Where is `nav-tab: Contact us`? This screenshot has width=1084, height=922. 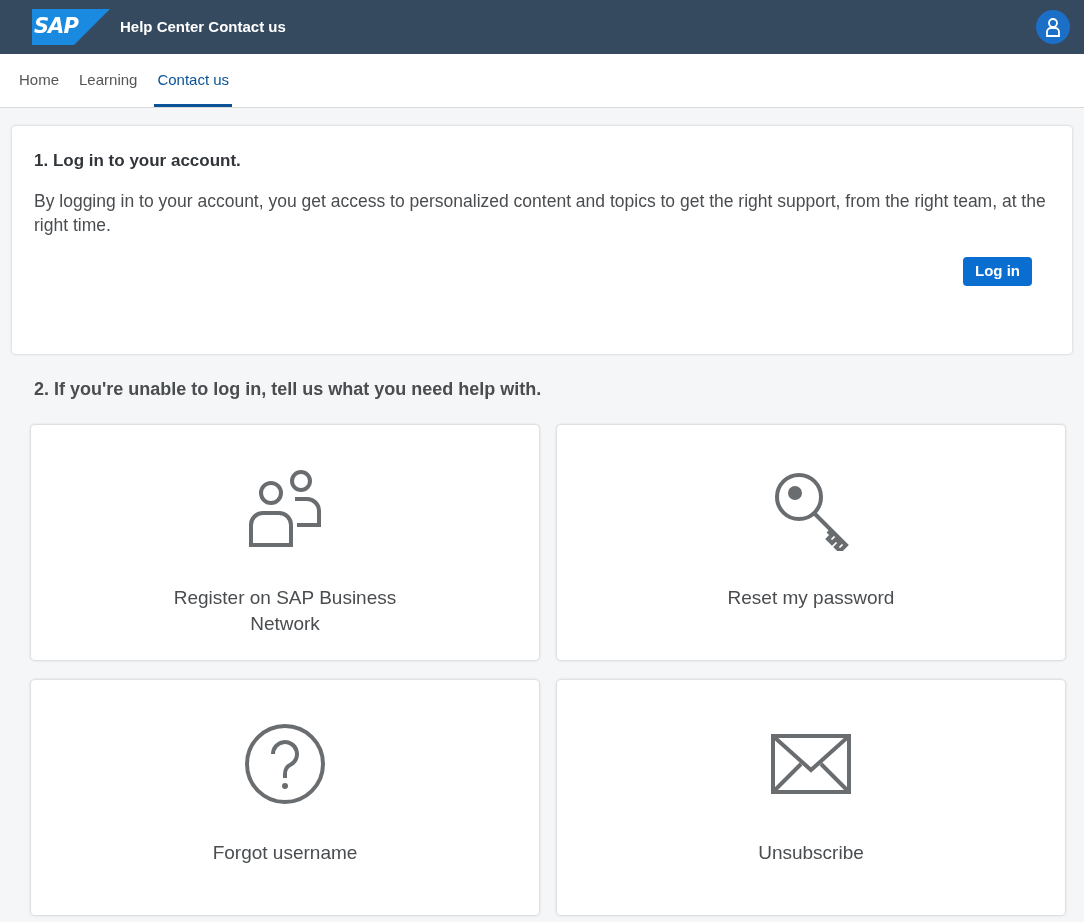 nav-tab: Contact us is located at coordinates (193, 80).